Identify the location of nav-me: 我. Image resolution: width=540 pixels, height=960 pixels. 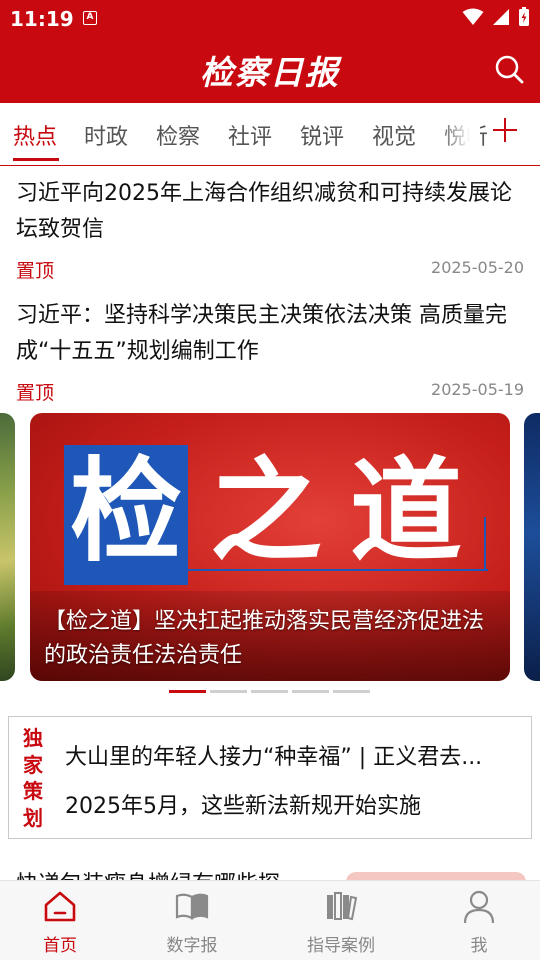
(477, 920).